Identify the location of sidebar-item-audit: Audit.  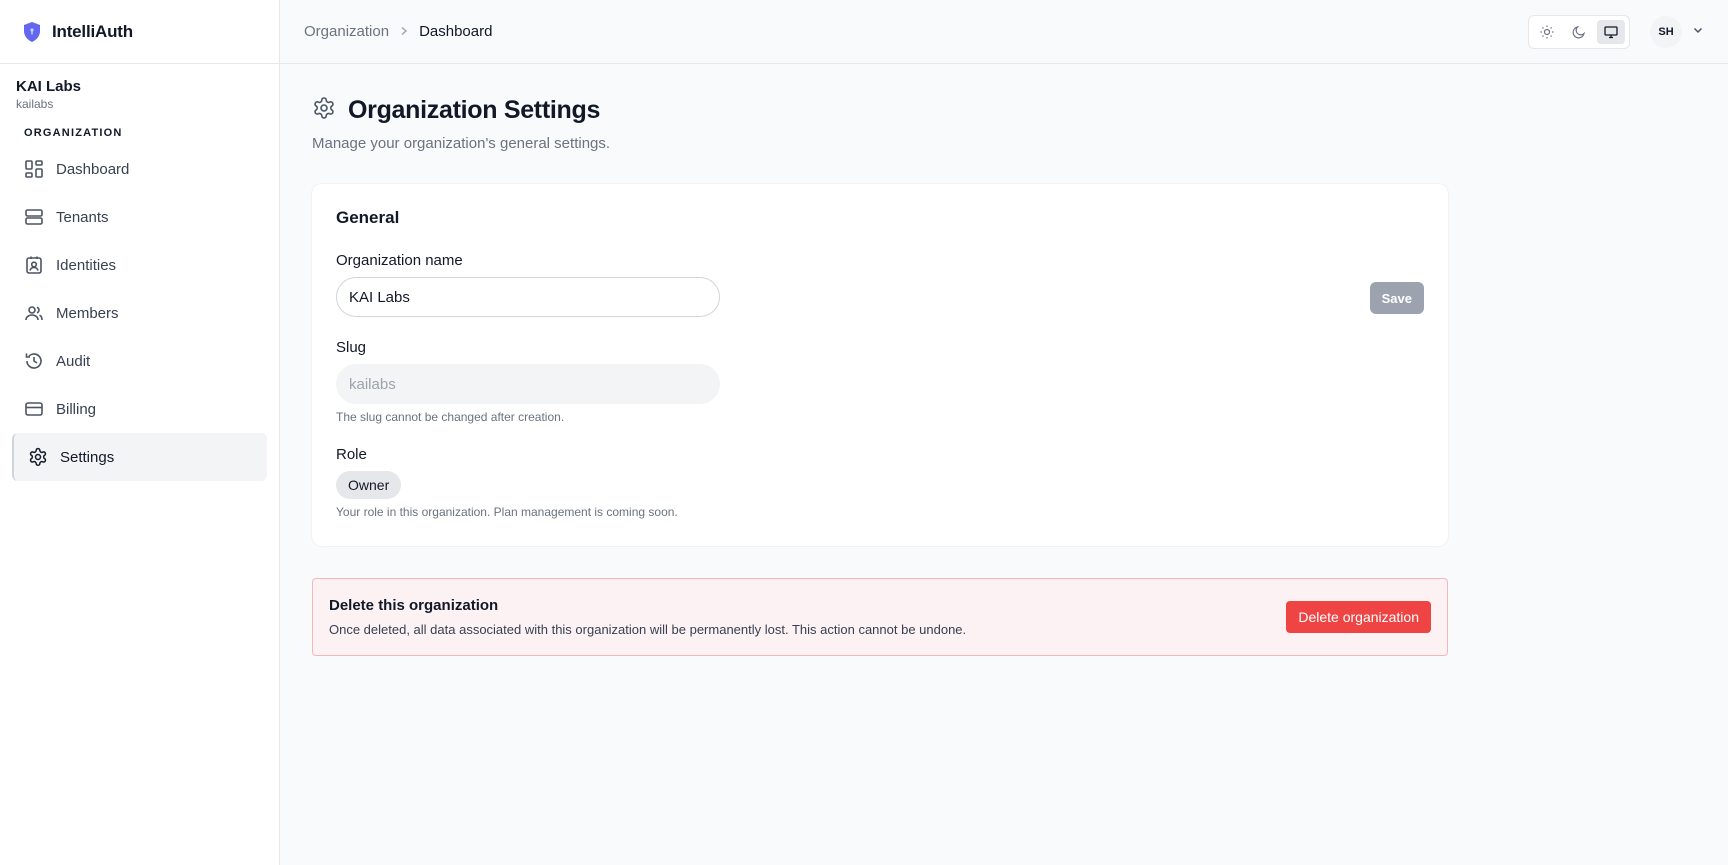
(139, 361).